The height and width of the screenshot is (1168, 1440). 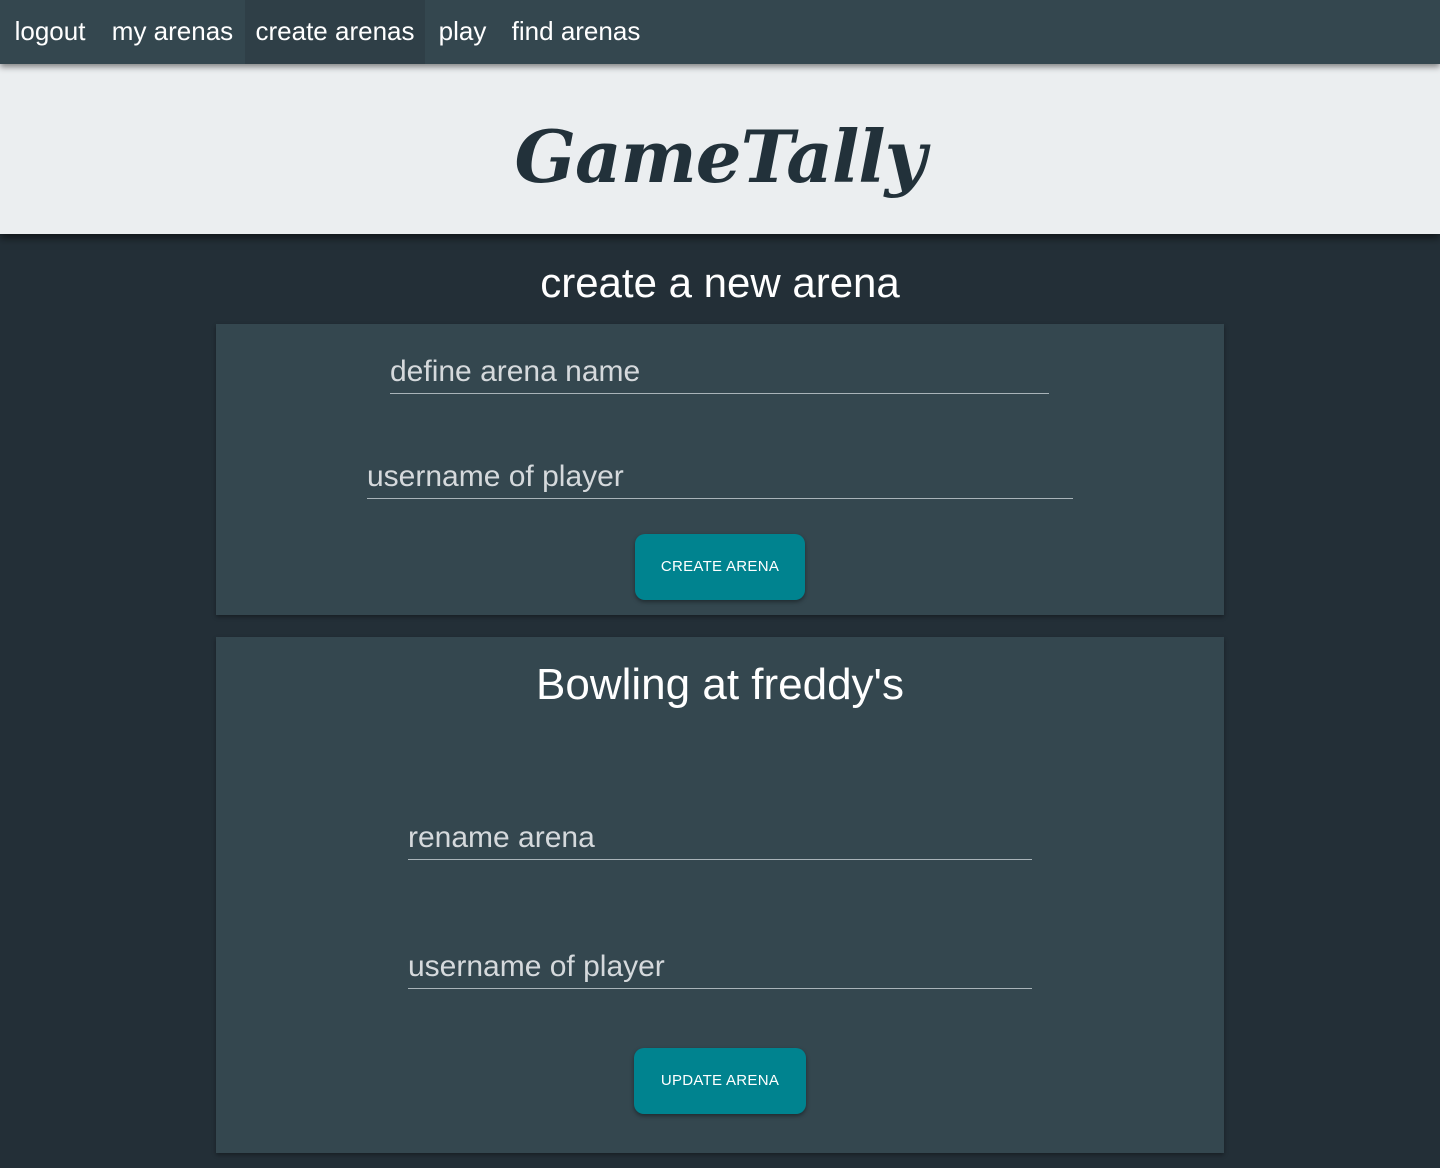 I want to click on page-title: create a new arena, so click(x=720, y=282).